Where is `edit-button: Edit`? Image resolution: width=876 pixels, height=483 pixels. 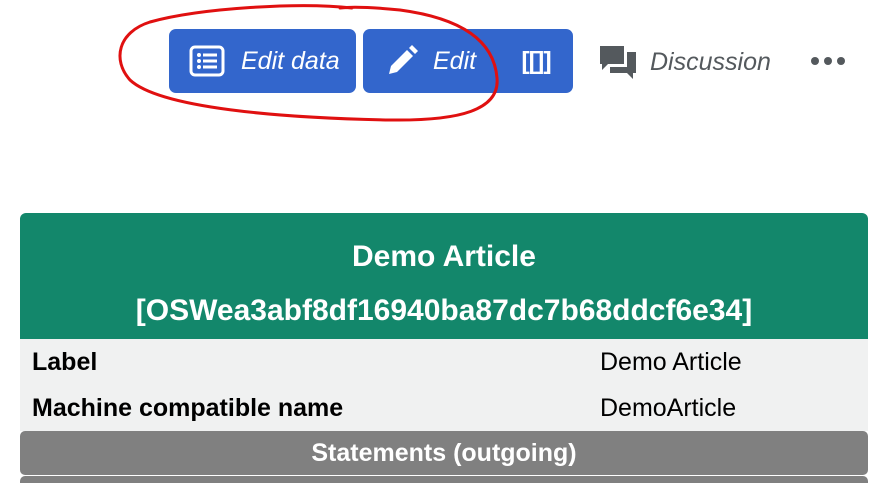 edit-button: Edit is located at coordinates (431, 61).